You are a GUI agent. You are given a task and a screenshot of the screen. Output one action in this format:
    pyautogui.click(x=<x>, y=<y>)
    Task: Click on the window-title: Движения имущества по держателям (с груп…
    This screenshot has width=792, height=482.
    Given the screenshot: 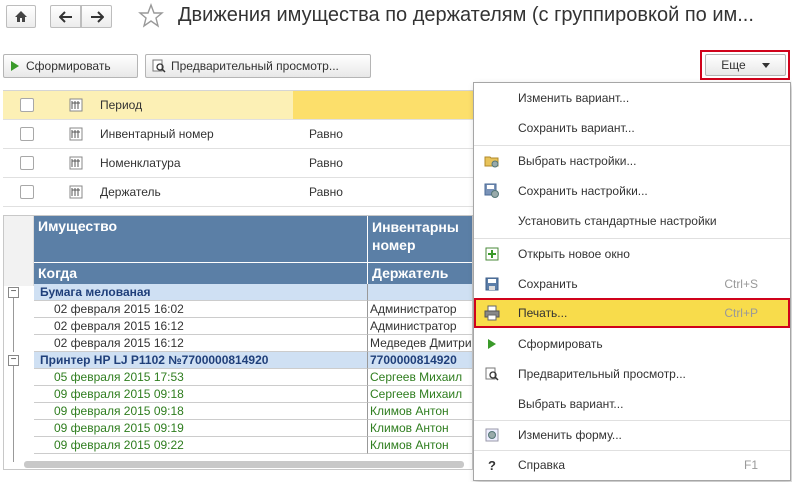 What is the action you would take?
    pyautogui.click(x=466, y=15)
    